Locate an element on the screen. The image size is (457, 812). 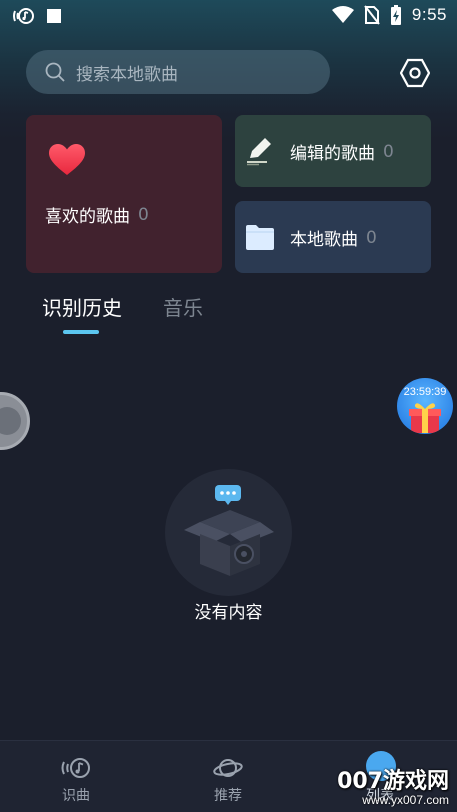
search-input: 搜索本地歌曲 is located at coordinates (178, 72).